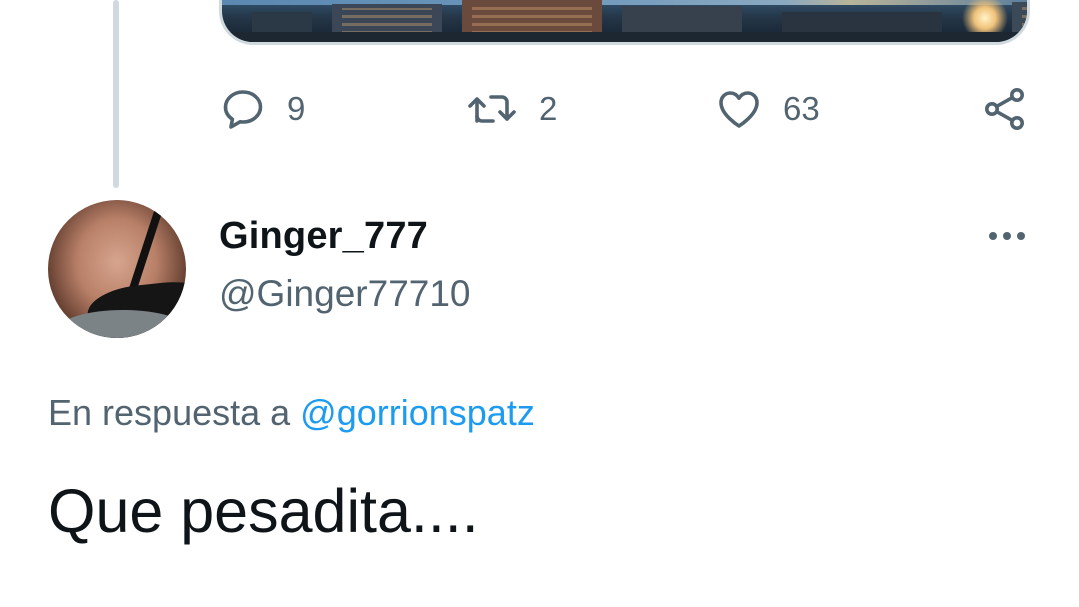  What do you see at coordinates (296, 108) in the screenshot?
I see `reply-count: 9` at bounding box center [296, 108].